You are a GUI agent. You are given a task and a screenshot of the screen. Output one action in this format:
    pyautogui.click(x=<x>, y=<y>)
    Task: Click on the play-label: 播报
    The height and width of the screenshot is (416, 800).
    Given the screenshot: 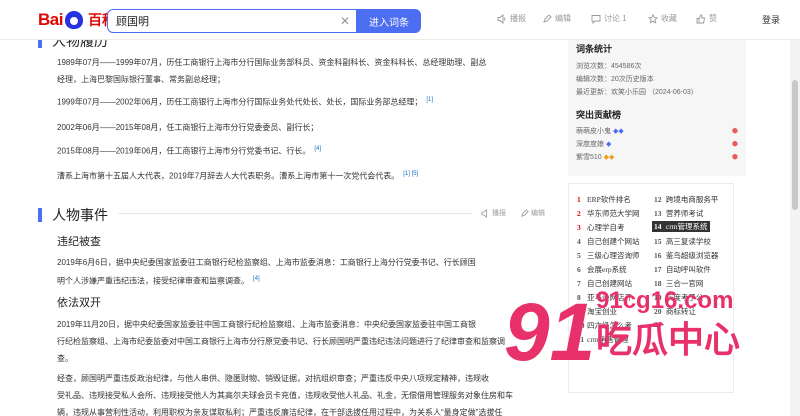 What is the action you would take?
    pyautogui.click(x=518, y=18)
    